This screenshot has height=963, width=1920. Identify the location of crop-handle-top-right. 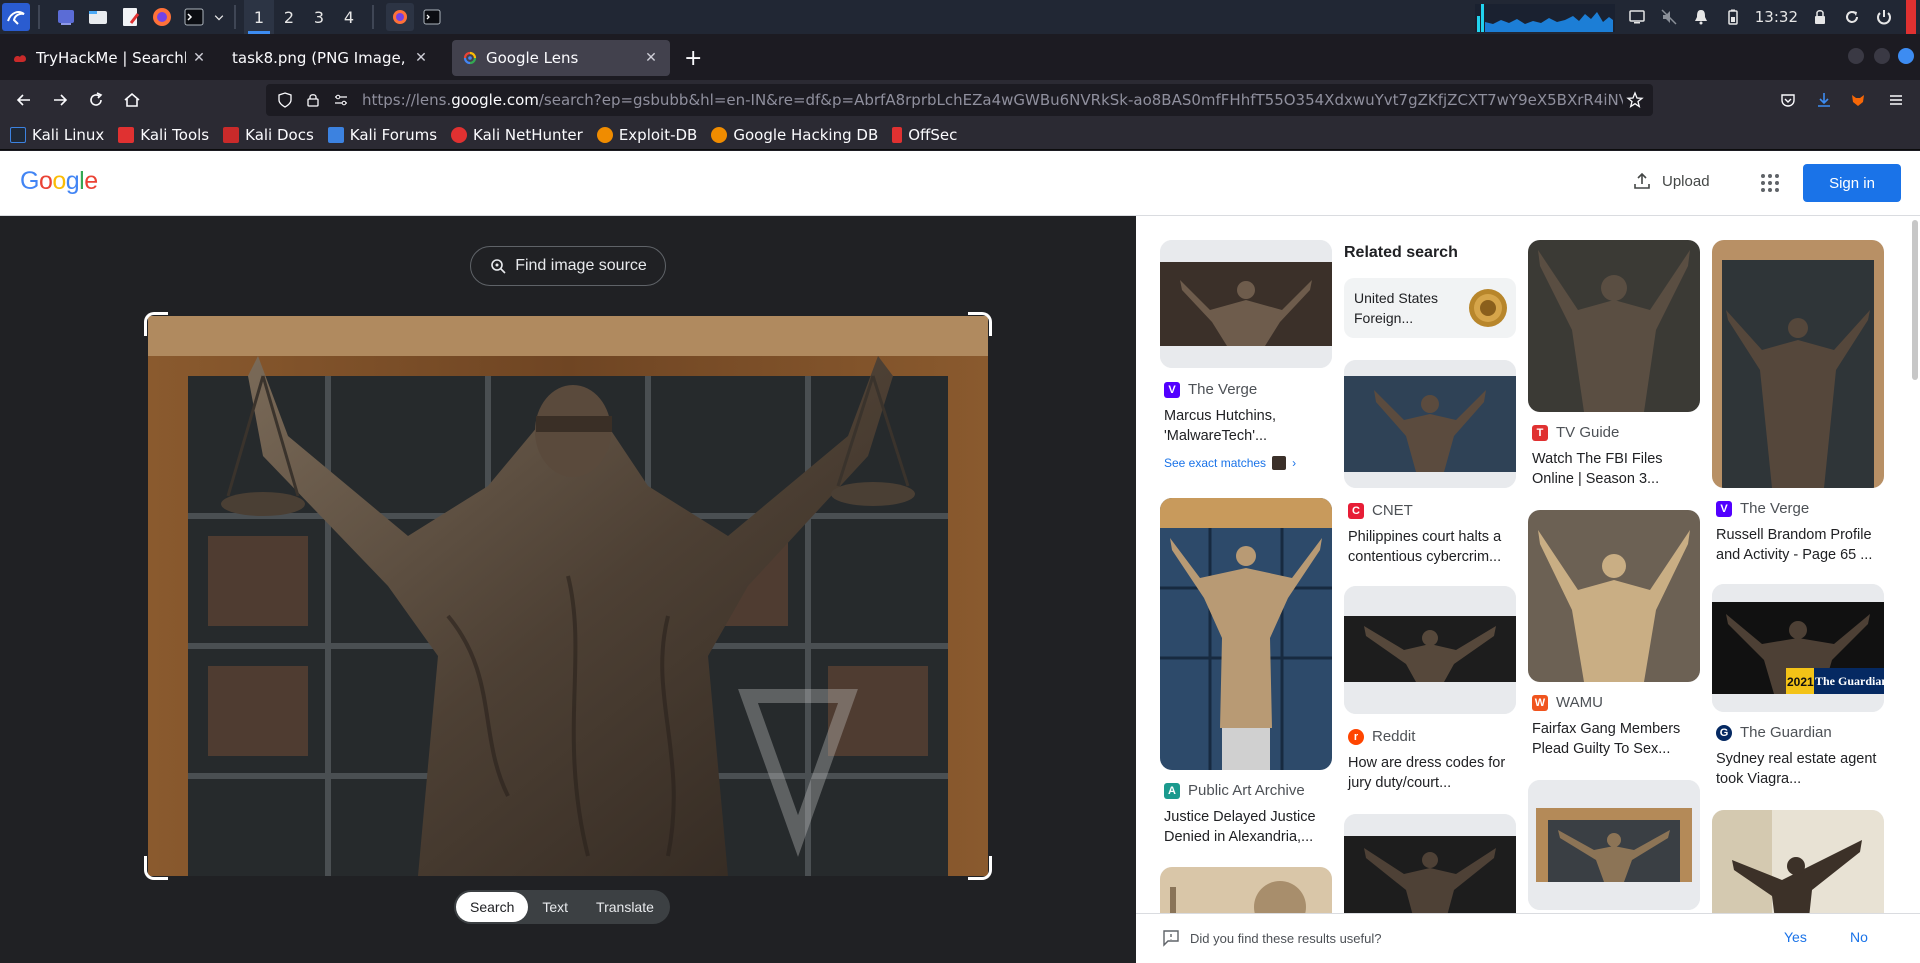
(980, 324).